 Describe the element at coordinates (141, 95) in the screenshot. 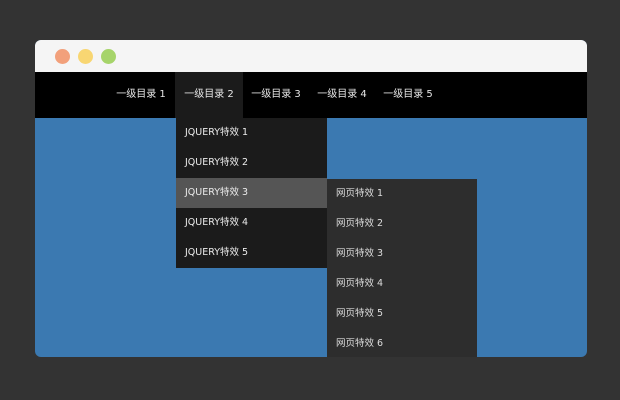

I see `nav-item-1: 一级目录 1` at that location.